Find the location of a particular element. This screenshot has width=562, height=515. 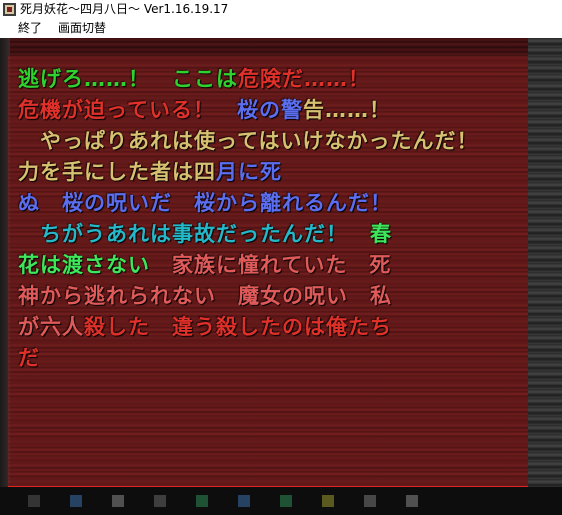

message-segment: 告……！ is located at coordinates (346, 110).